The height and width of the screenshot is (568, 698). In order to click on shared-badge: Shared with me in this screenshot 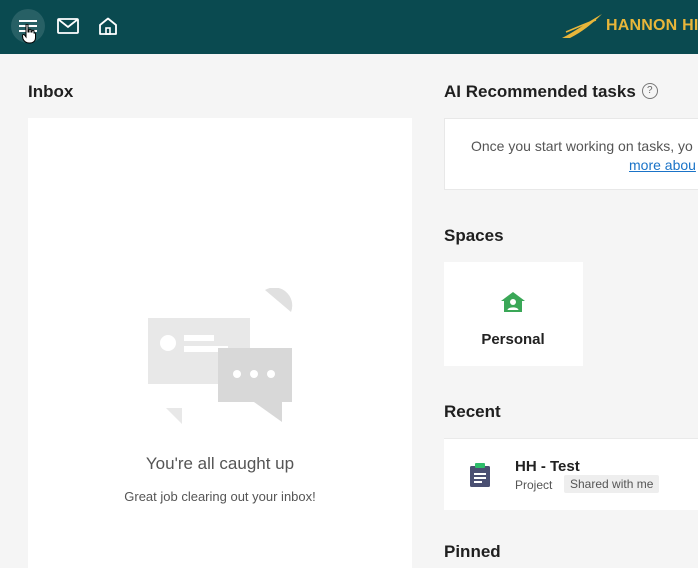, I will do `click(612, 484)`.